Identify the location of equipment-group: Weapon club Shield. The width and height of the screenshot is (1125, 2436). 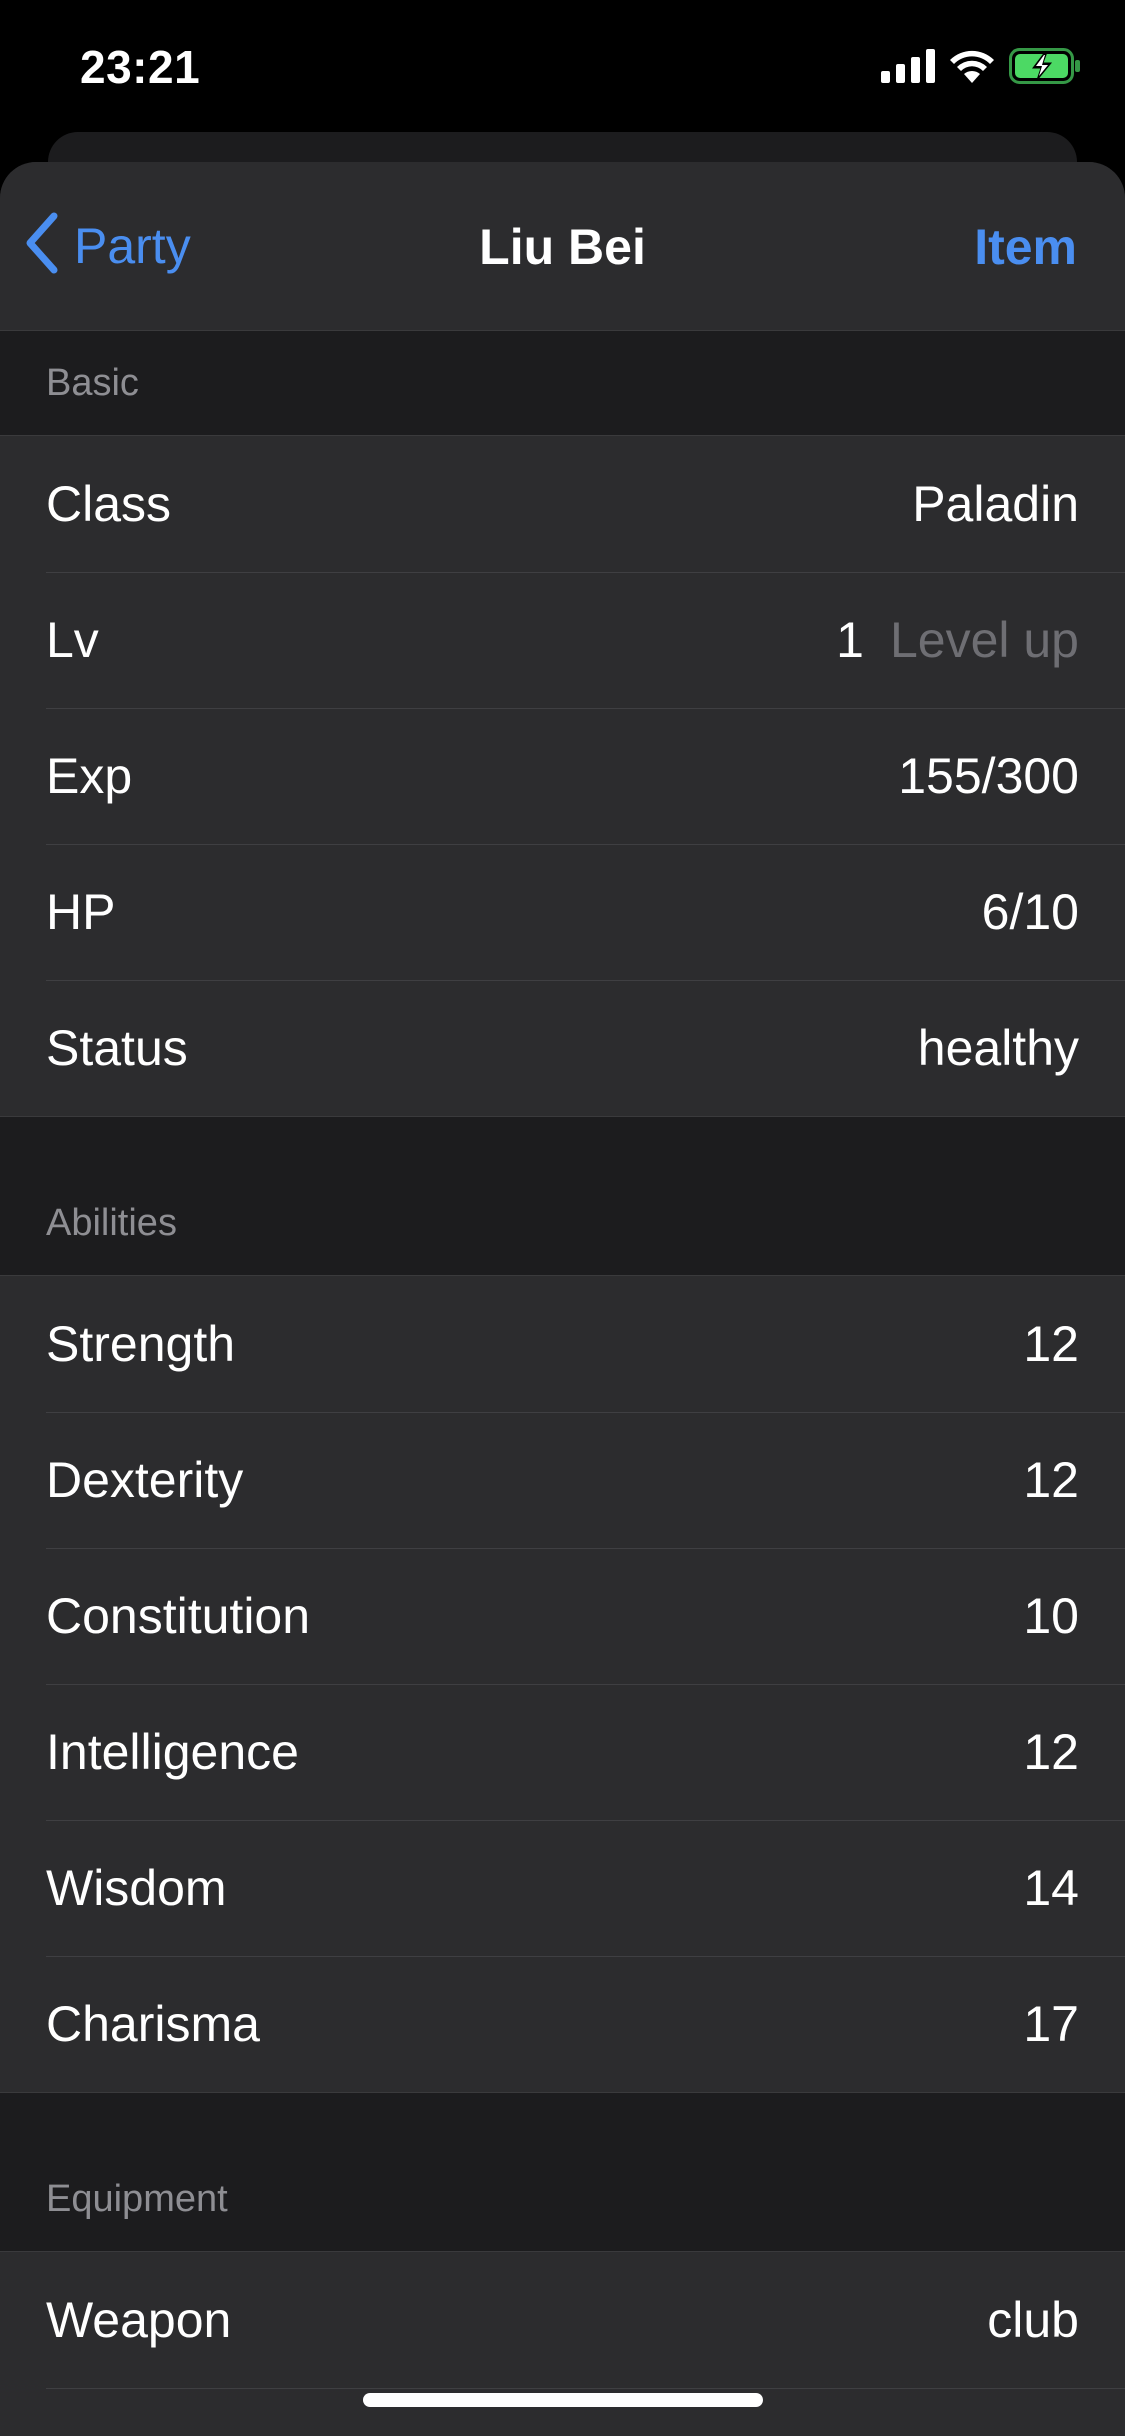
(562, 2343).